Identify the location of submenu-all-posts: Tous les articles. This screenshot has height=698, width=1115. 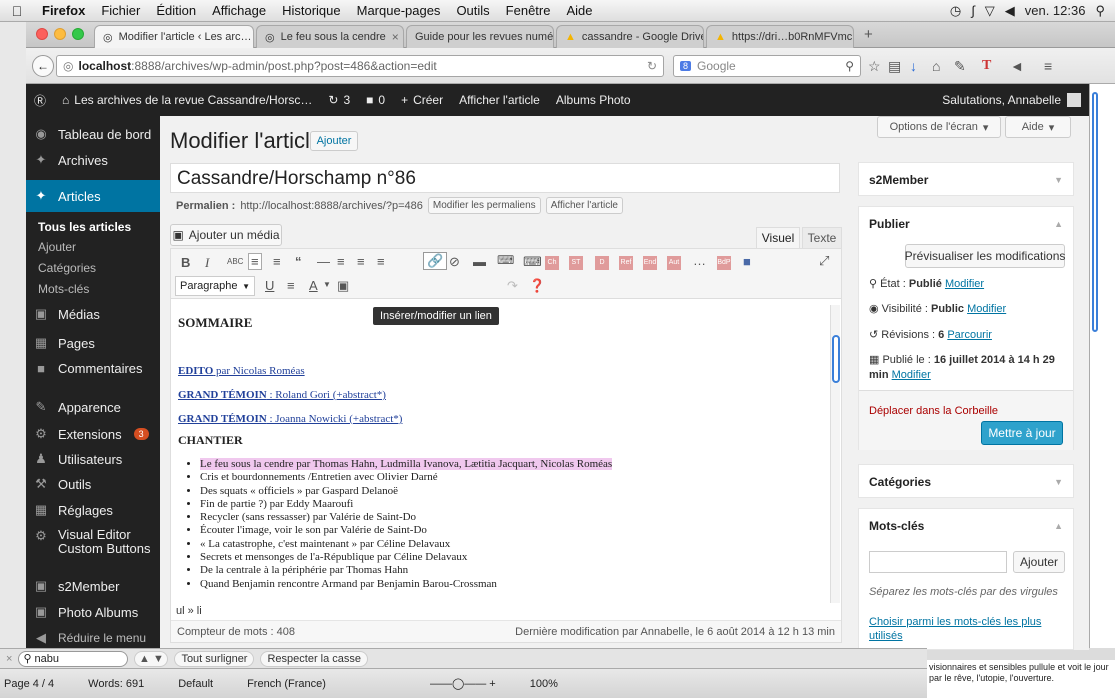
(84, 227).